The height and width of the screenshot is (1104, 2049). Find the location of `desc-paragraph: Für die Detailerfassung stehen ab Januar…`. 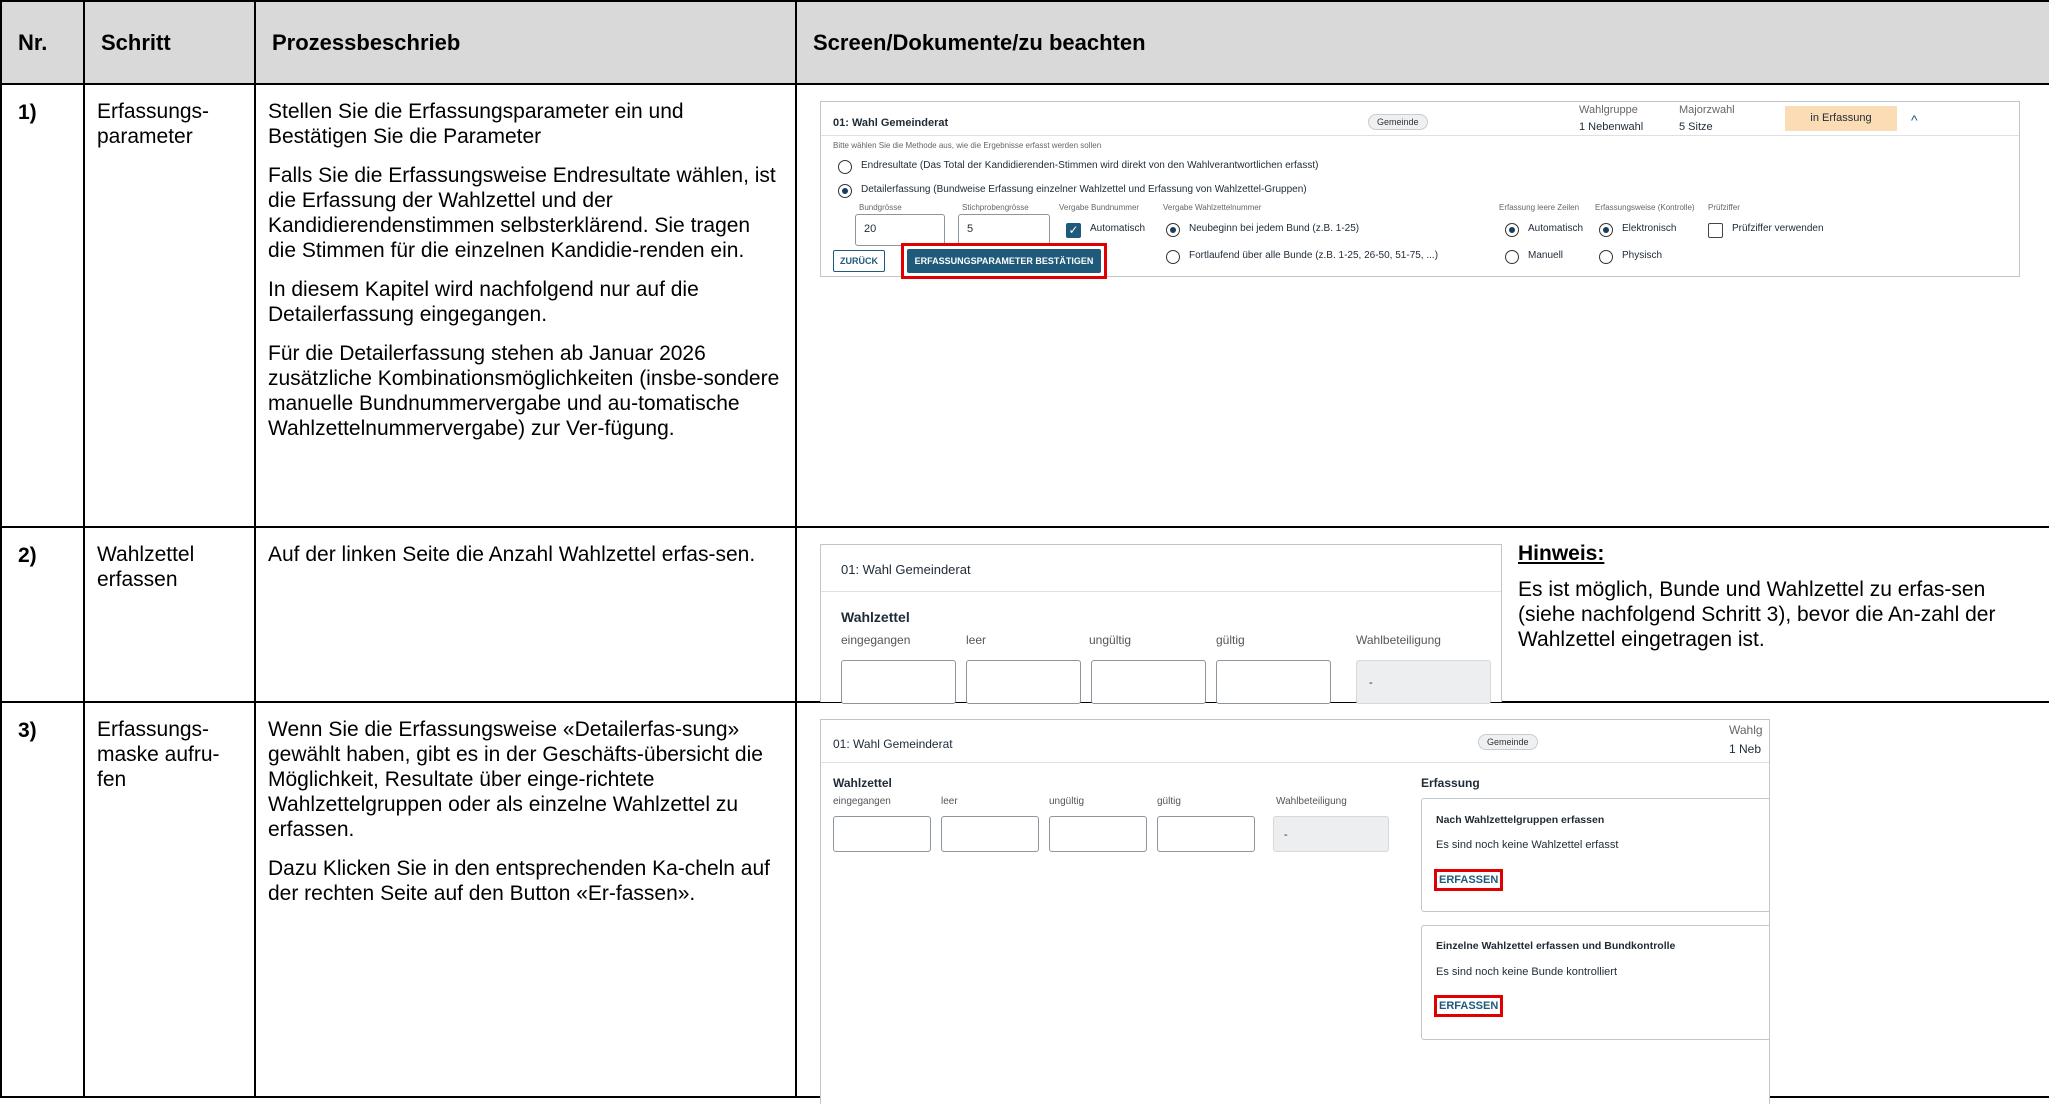

desc-paragraph: Für die Detailerfassung stehen ab Januar… is located at coordinates (524, 391).